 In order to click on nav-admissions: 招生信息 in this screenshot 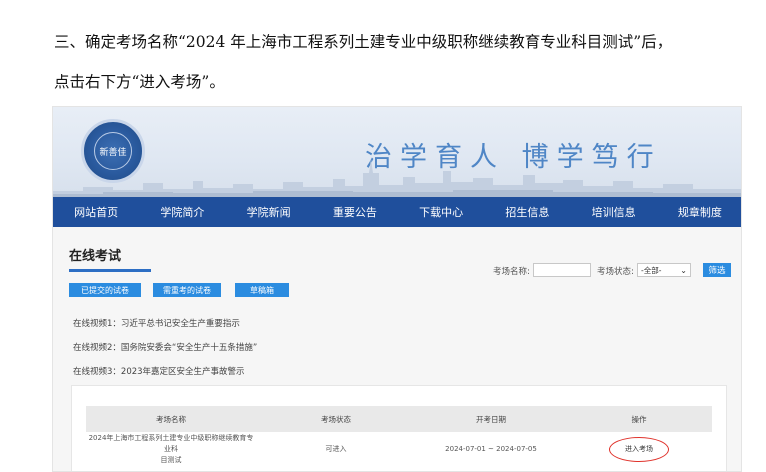, I will do `click(527, 212)`.